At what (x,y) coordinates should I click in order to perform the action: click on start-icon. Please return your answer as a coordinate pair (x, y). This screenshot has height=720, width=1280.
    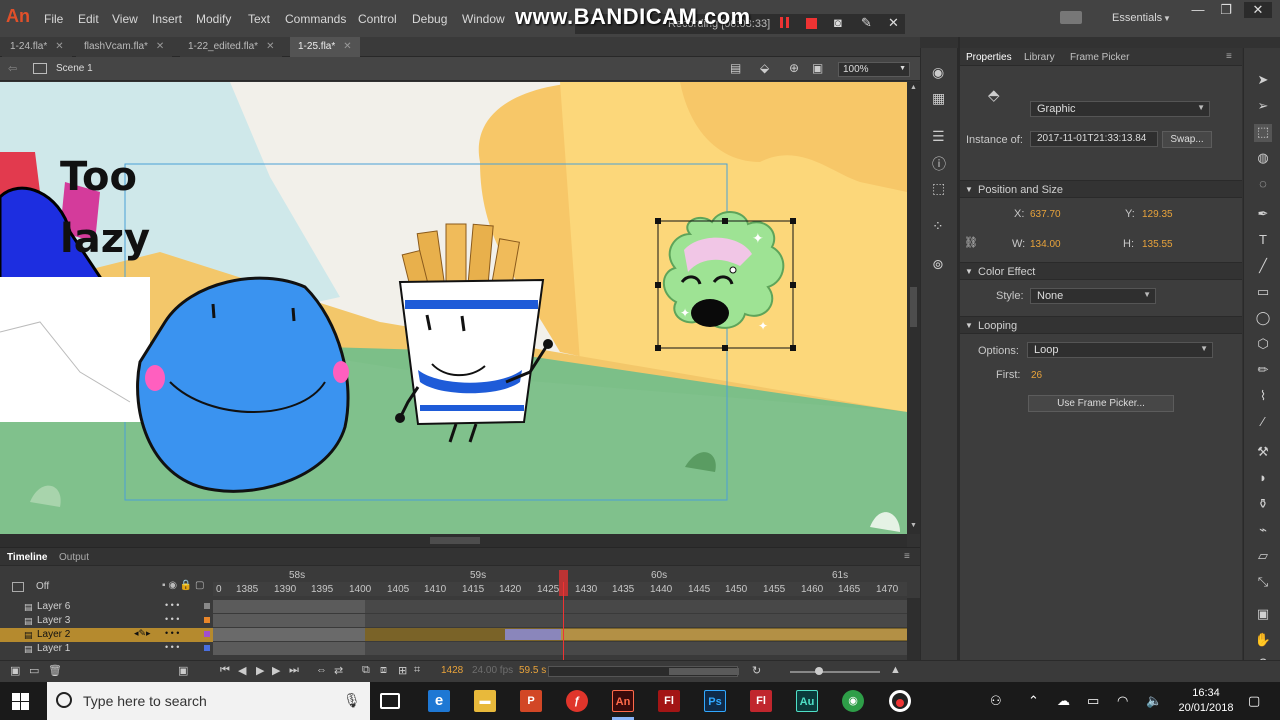
    Looking at the image, I should click on (20, 701).